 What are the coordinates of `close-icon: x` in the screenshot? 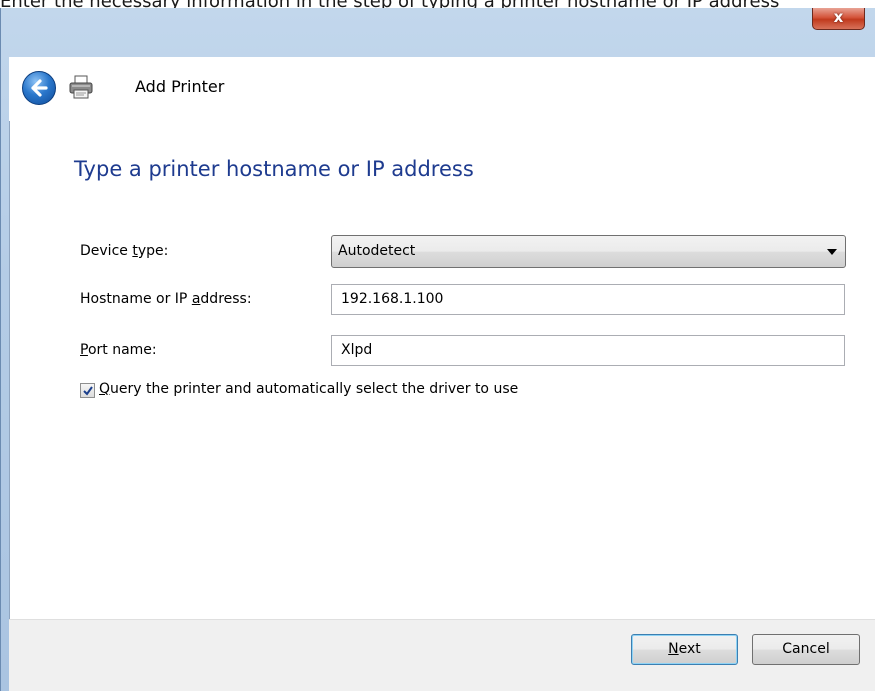 It's located at (838, 17).